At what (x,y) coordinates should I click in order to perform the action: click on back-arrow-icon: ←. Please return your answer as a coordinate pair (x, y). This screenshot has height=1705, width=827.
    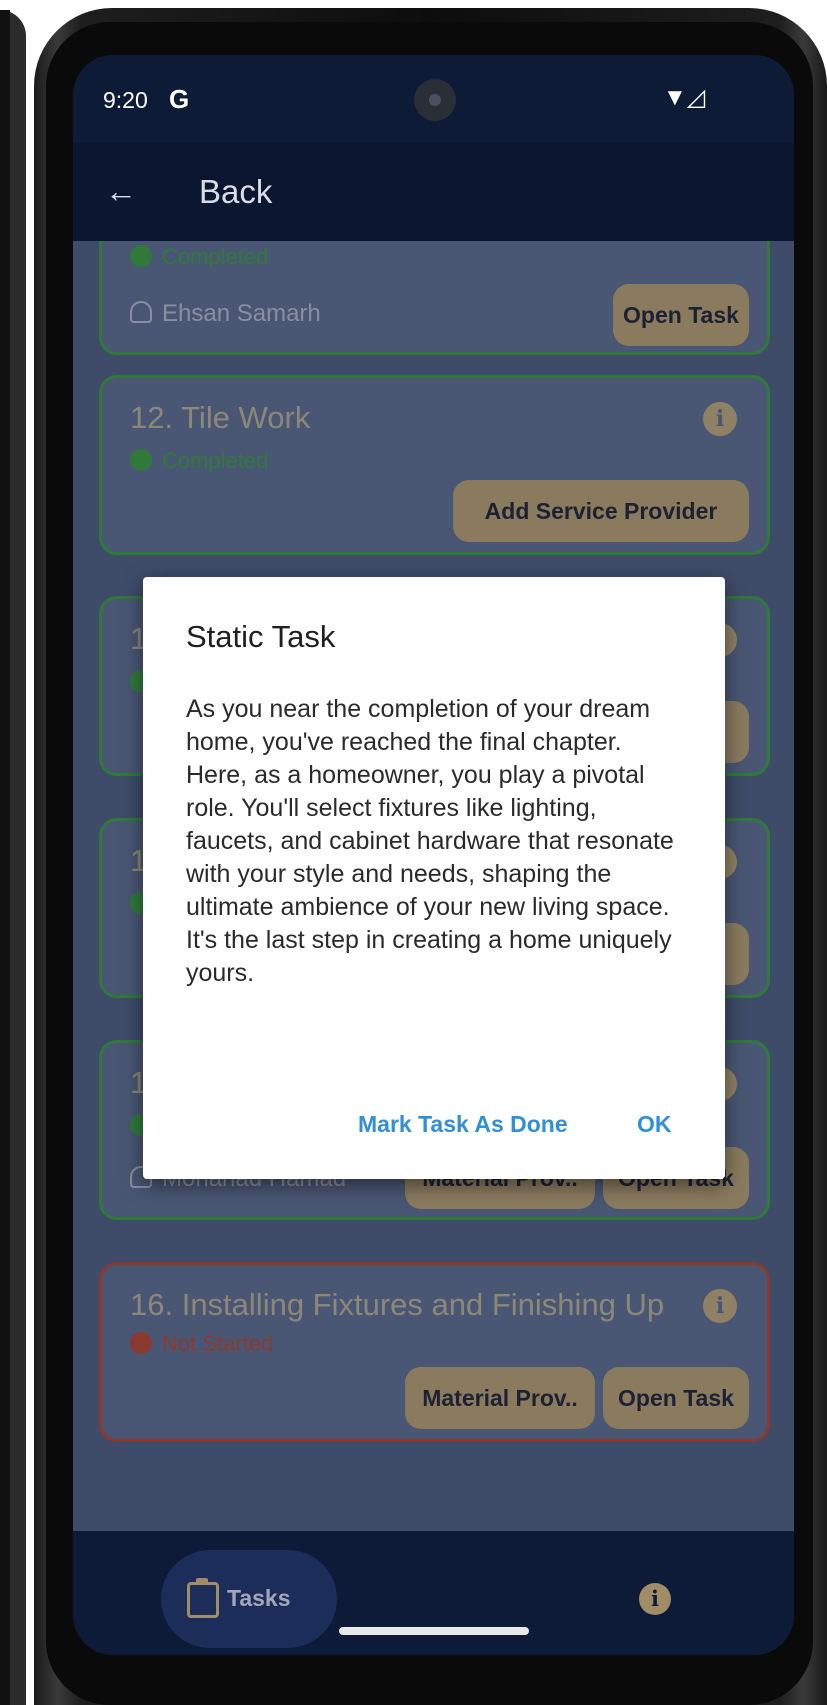
    Looking at the image, I should click on (121, 191).